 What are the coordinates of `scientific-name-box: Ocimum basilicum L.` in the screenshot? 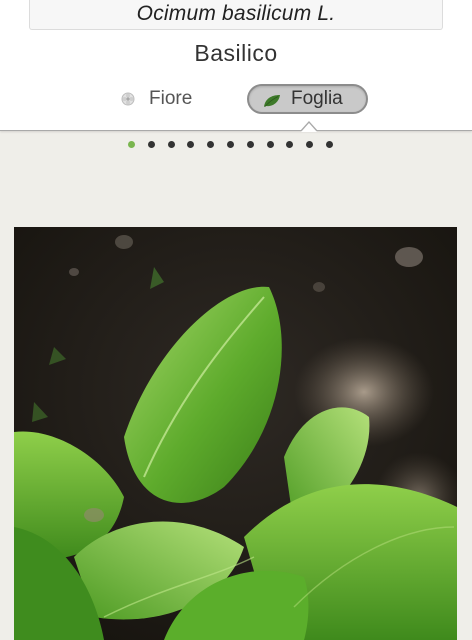 It's located at (236, 15).